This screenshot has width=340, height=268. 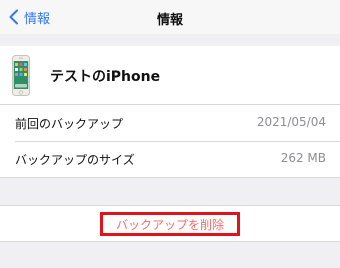 I want to click on delete-backup-label: バックアップを削除, so click(x=169, y=224).